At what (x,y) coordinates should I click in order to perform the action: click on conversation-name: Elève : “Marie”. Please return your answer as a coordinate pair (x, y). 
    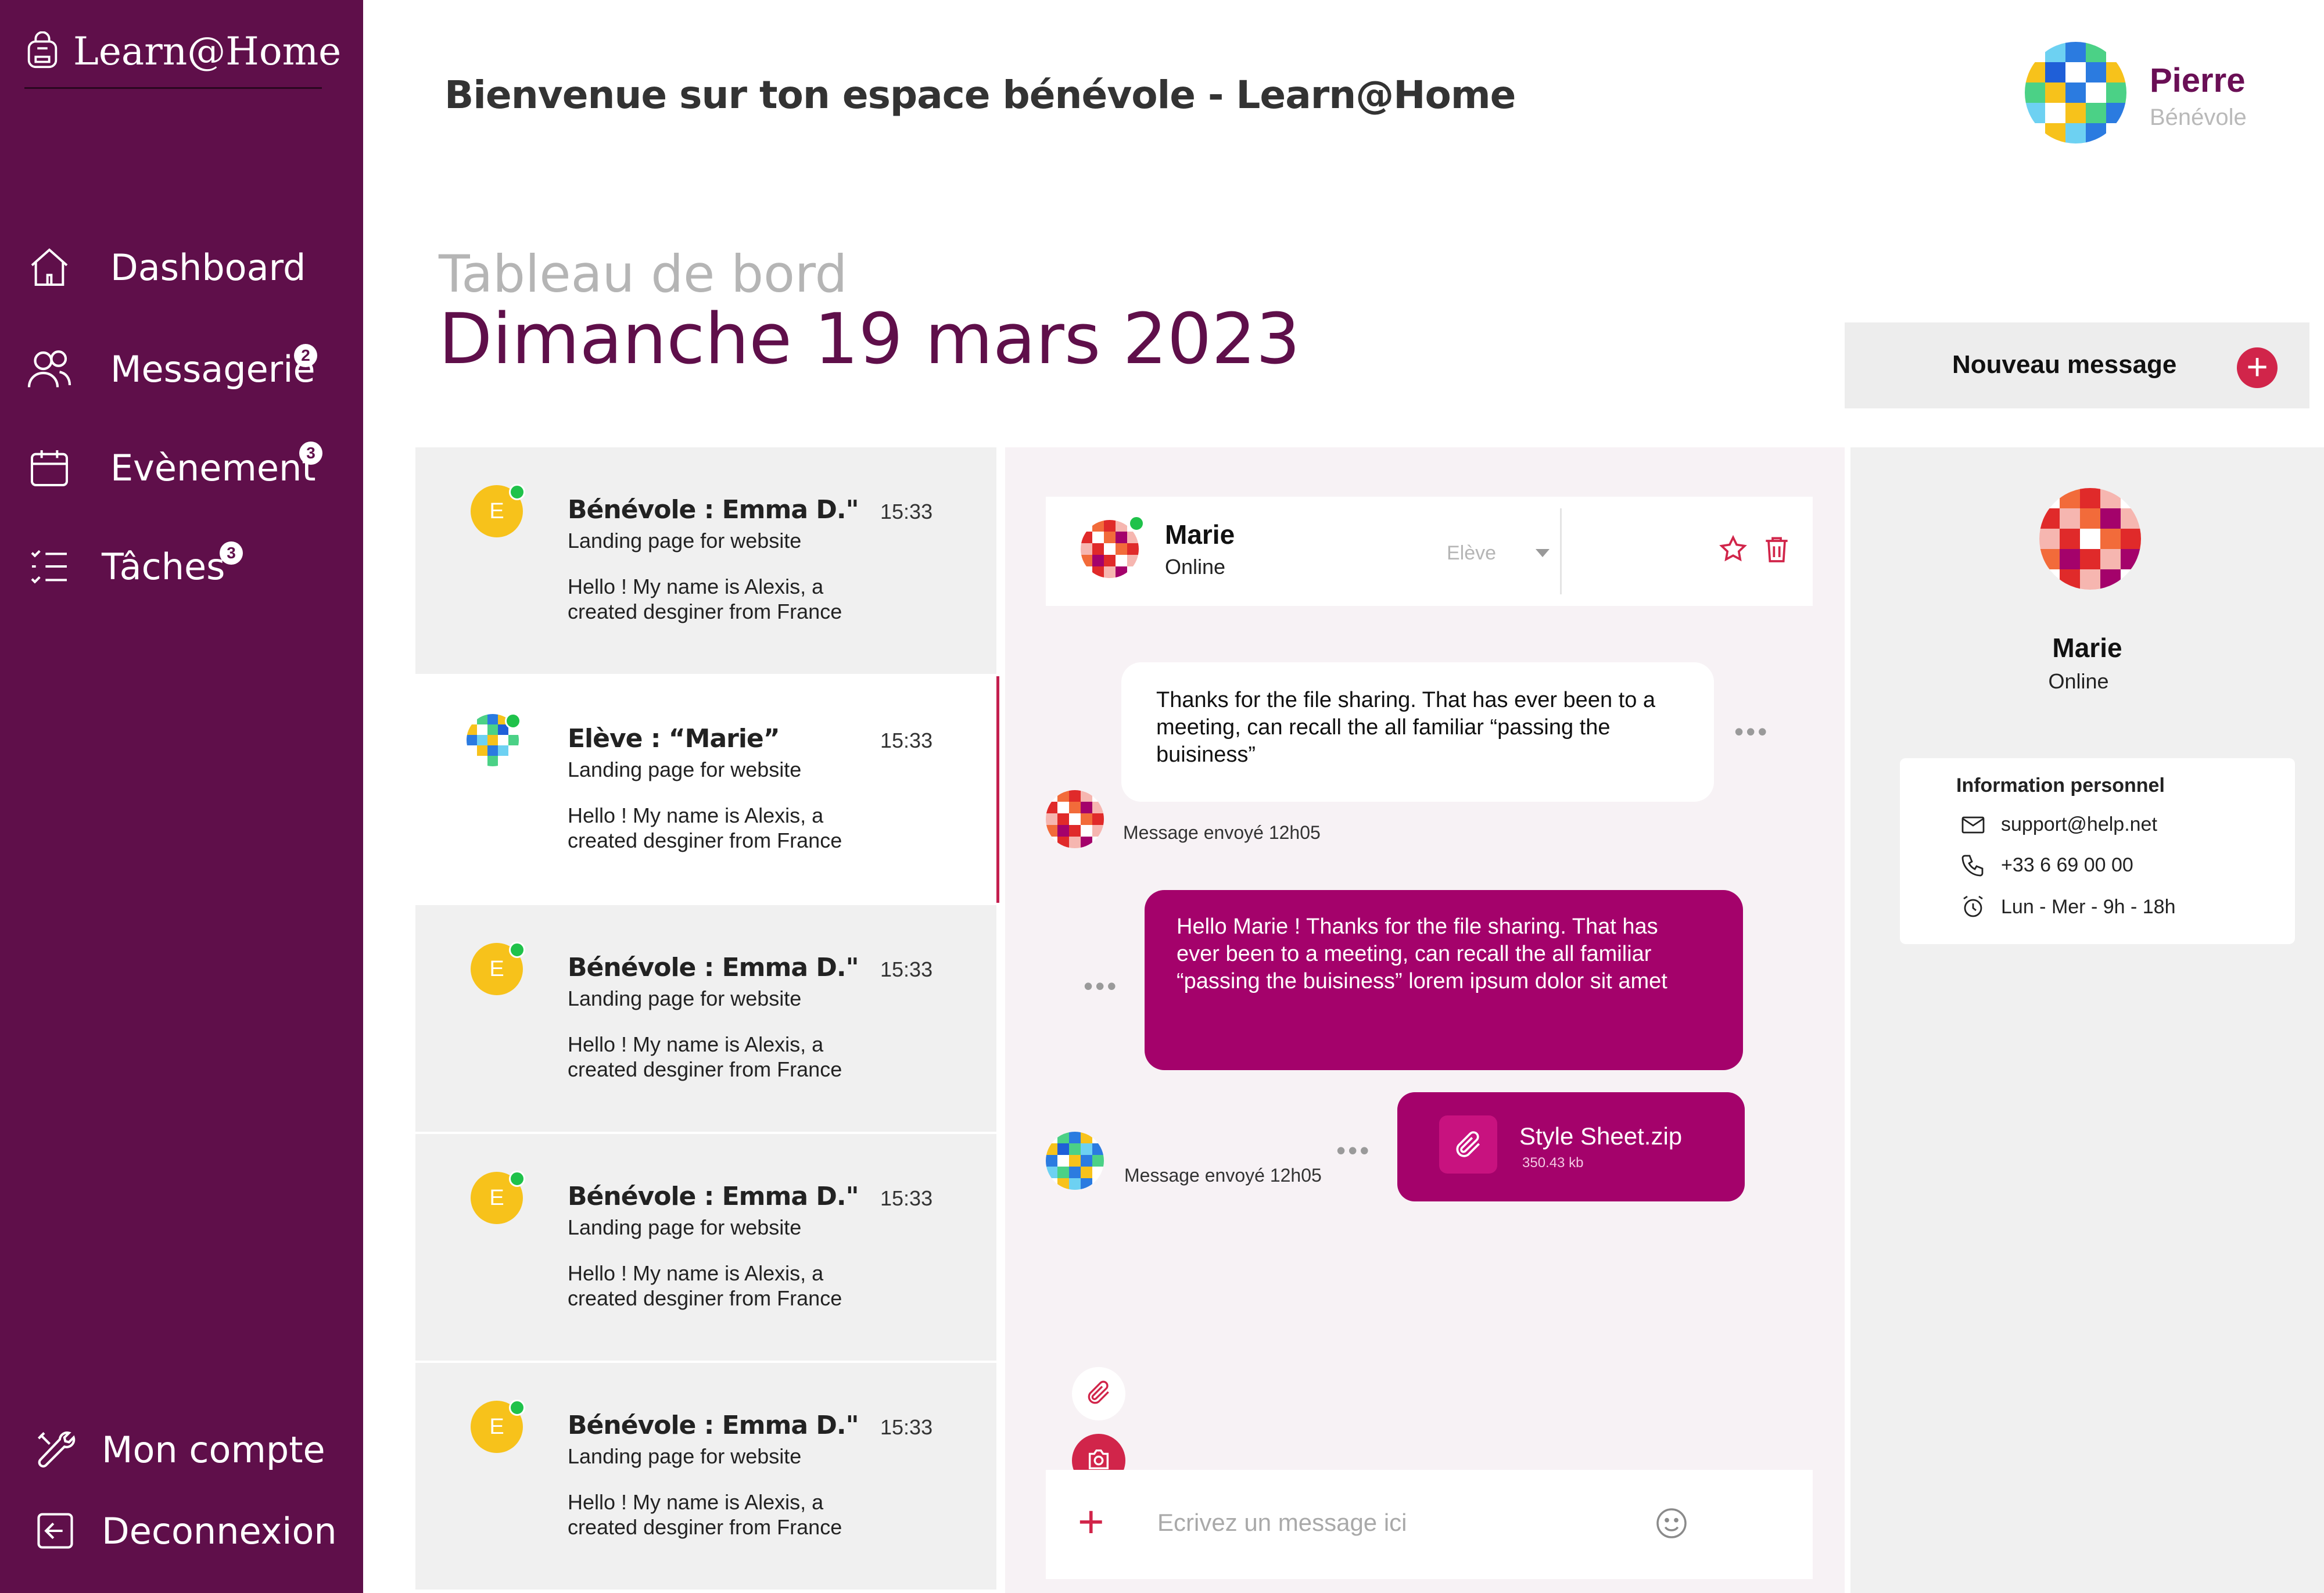
    Looking at the image, I should click on (674, 739).